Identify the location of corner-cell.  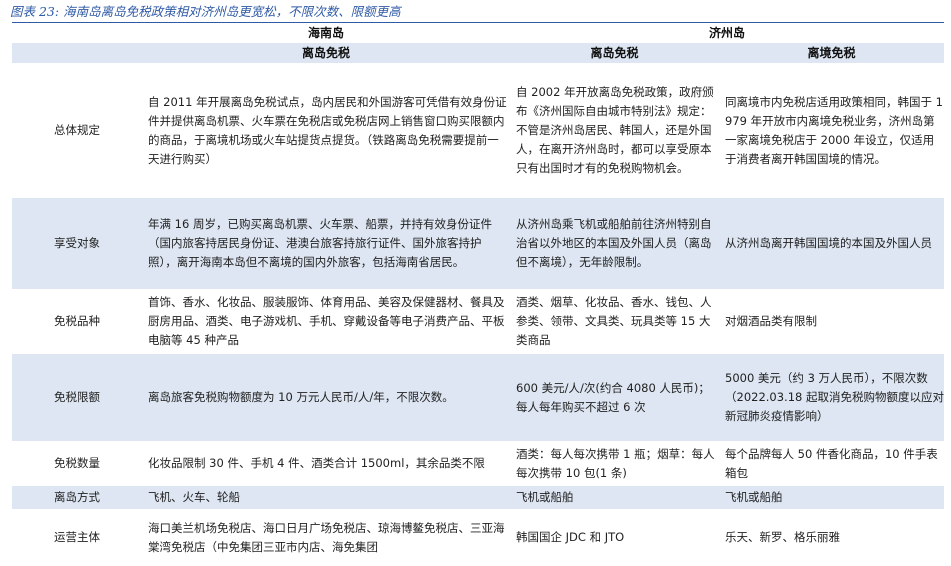
(77, 32).